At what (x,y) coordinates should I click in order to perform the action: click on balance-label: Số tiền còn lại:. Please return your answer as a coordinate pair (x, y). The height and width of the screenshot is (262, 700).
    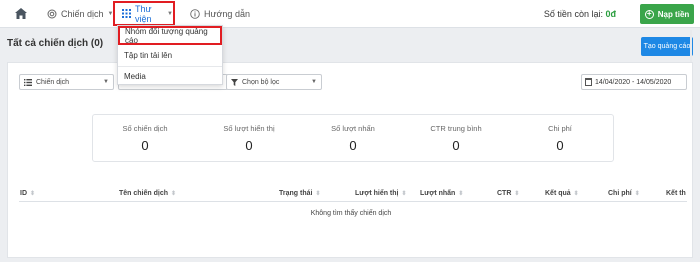
    Looking at the image, I should click on (573, 14).